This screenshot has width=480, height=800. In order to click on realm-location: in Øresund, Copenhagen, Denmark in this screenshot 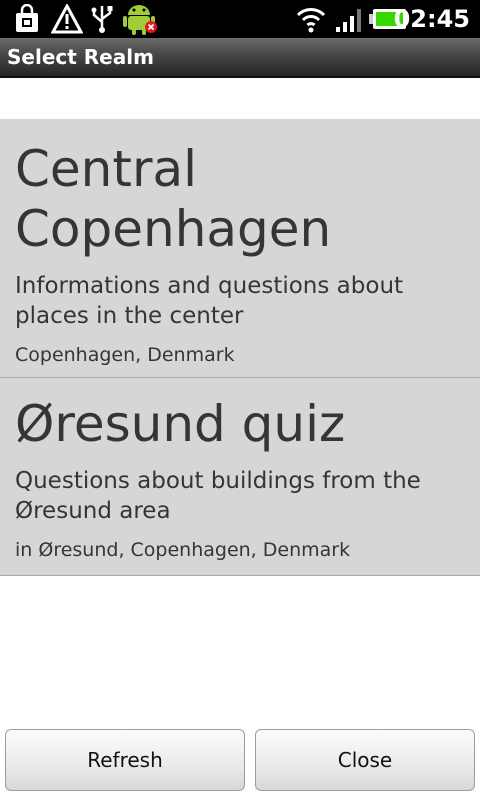, I will do `click(183, 550)`.